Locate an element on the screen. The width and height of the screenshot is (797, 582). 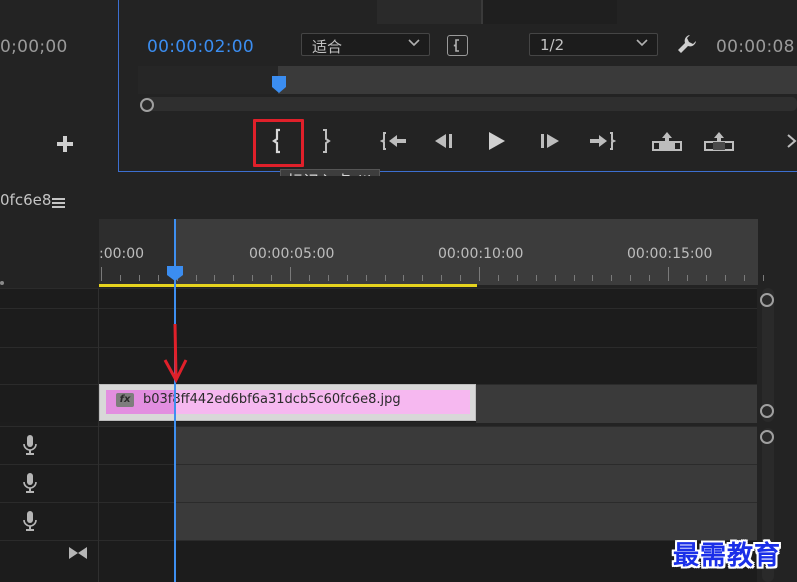
step-back-icon is located at coordinates (443, 141).